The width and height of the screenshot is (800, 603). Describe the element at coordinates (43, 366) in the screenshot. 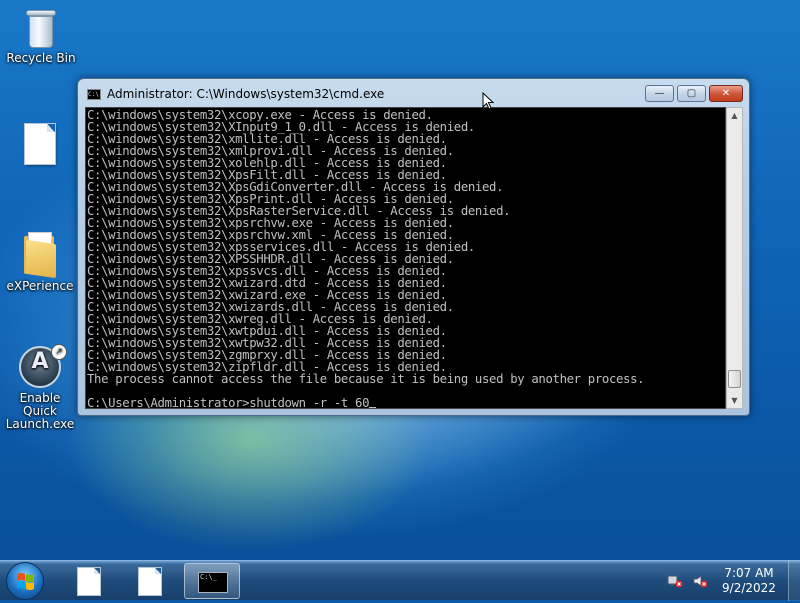

I see `quick-launch-icon: A ↗` at that location.